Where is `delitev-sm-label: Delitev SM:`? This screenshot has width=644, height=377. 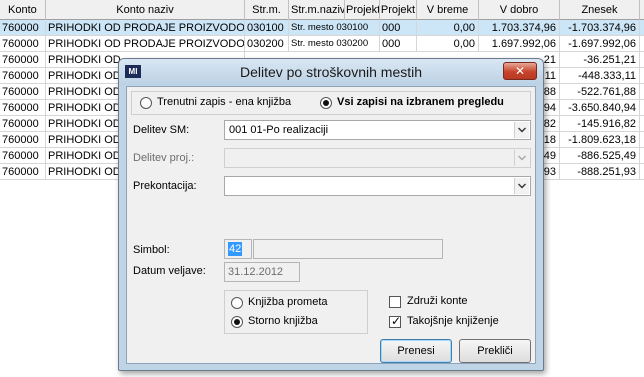
delitev-sm-label: Delitev SM: is located at coordinates (161, 130).